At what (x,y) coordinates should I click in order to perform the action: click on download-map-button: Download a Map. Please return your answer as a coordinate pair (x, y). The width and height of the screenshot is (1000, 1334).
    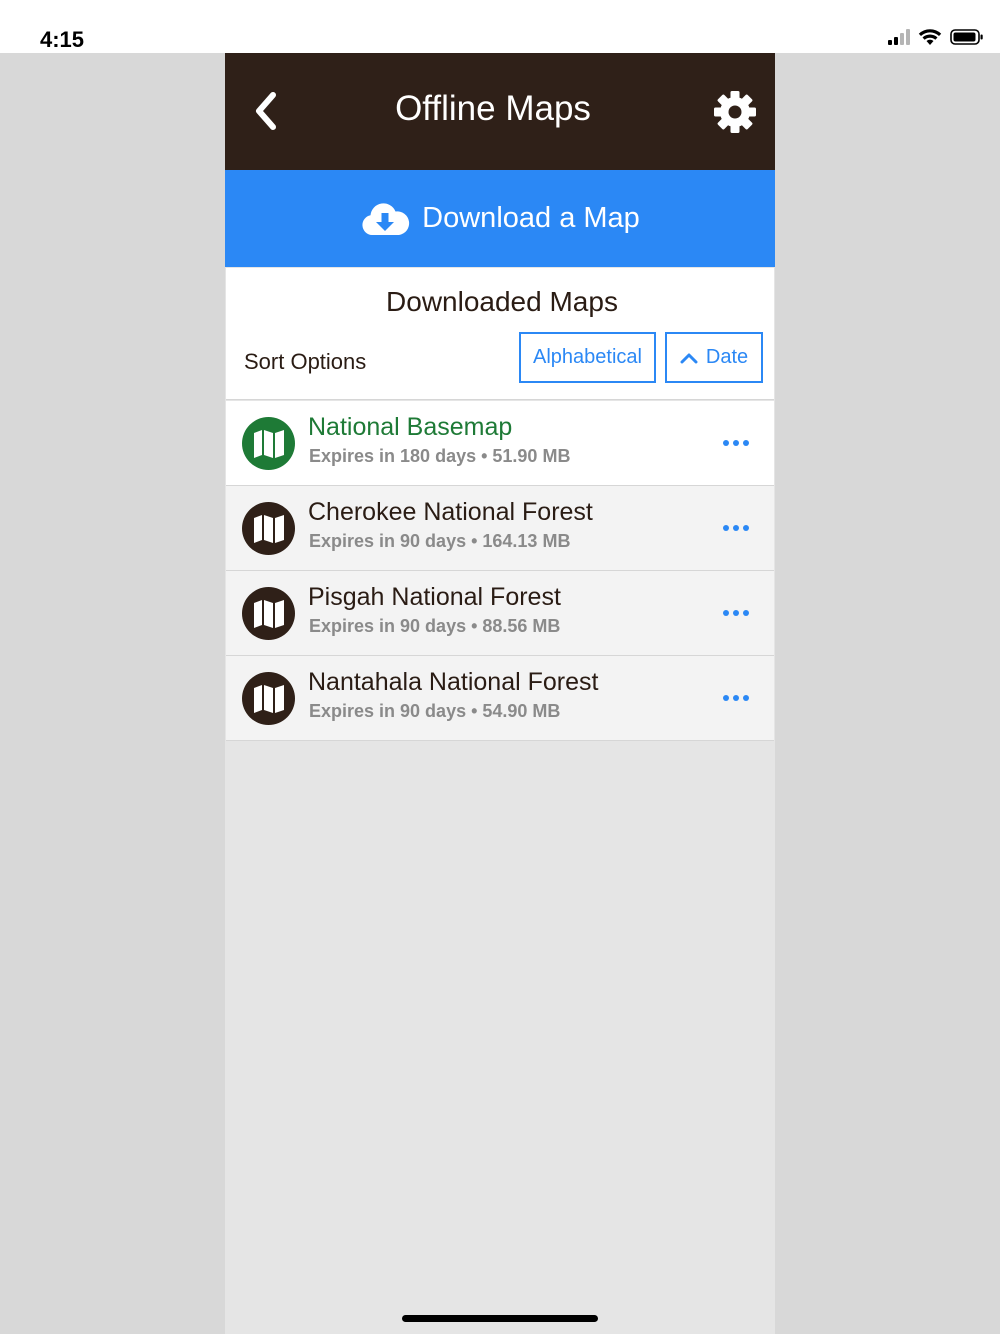
    Looking at the image, I should click on (500, 218).